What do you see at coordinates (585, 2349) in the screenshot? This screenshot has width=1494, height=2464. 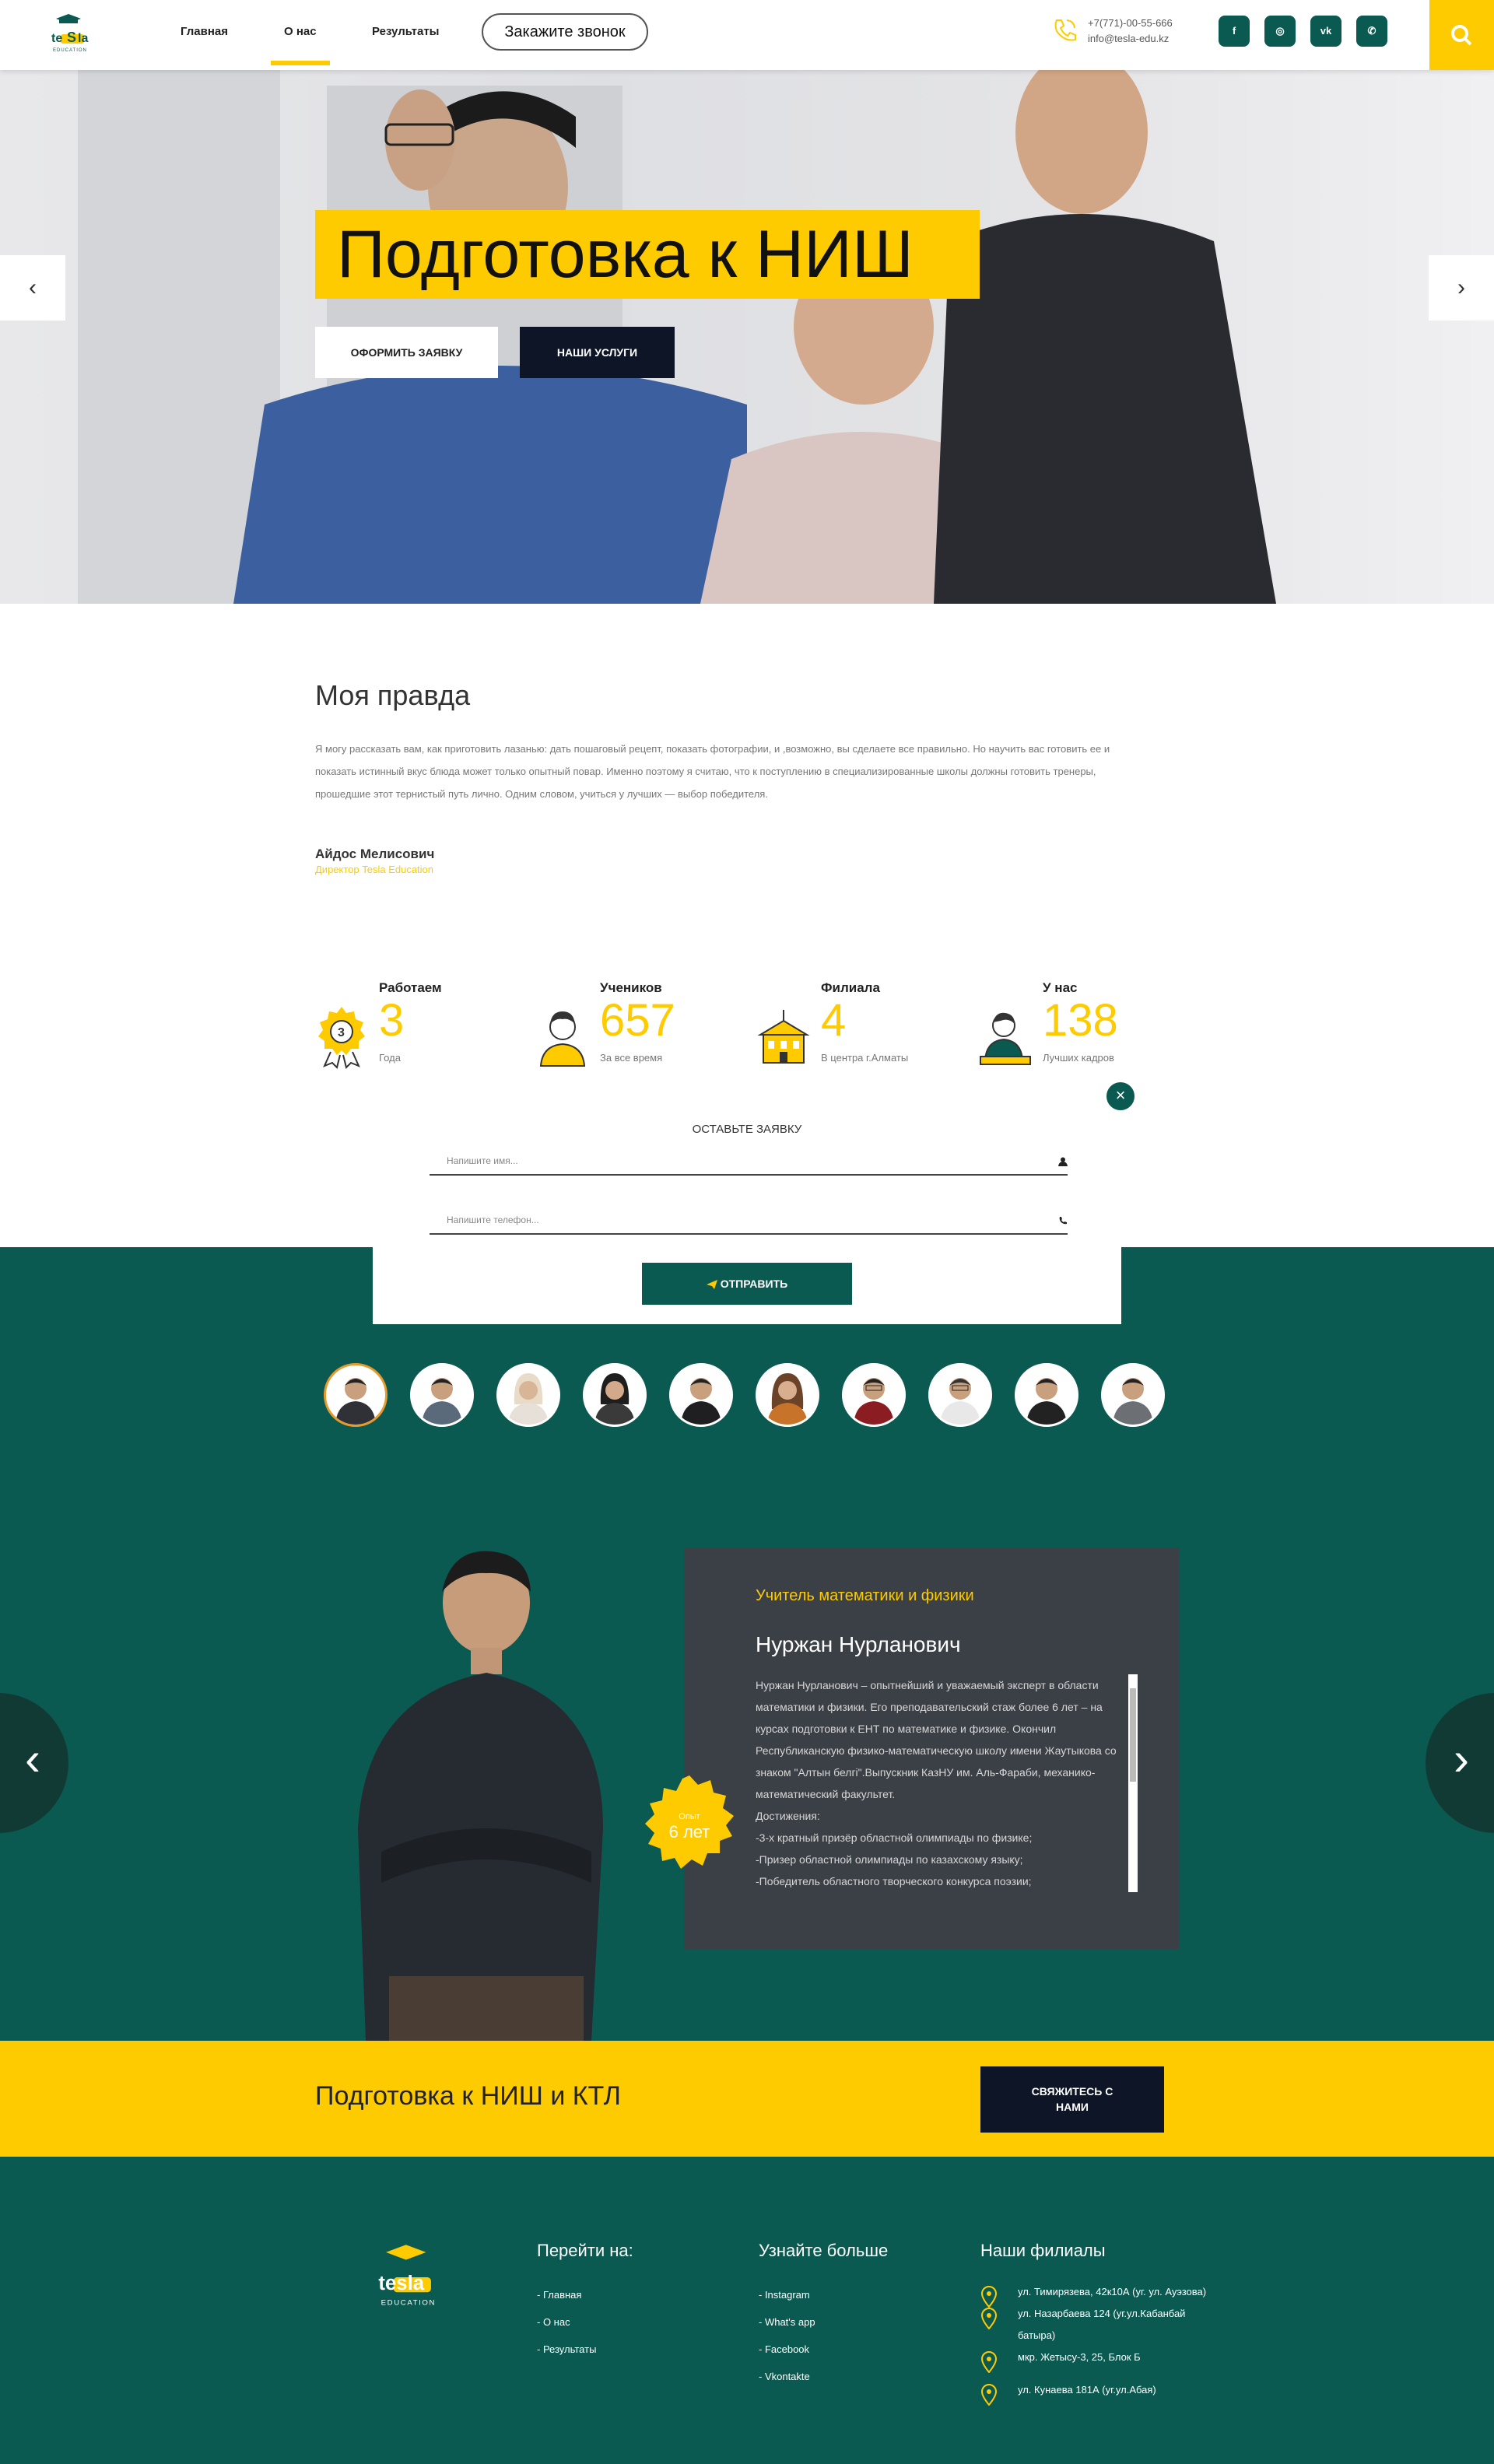 I see `footer-link: - Результаты` at bounding box center [585, 2349].